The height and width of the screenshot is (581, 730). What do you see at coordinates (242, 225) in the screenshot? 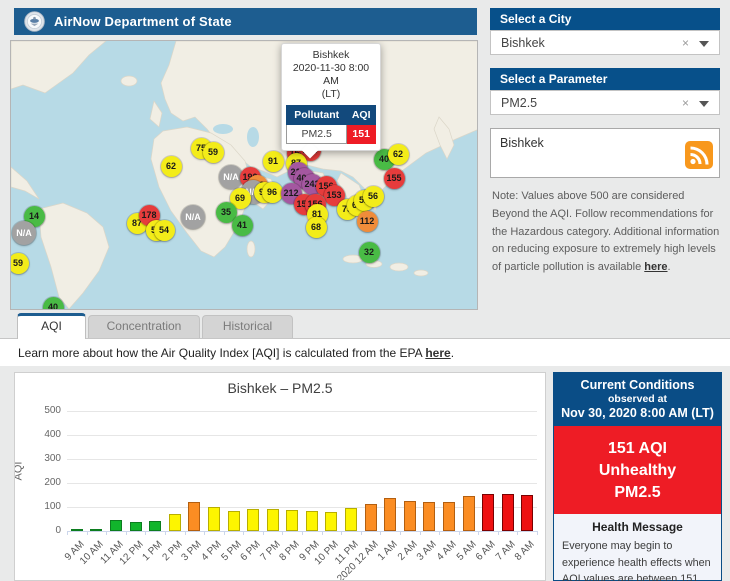
I see `aqi-marker: 41` at bounding box center [242, 225].